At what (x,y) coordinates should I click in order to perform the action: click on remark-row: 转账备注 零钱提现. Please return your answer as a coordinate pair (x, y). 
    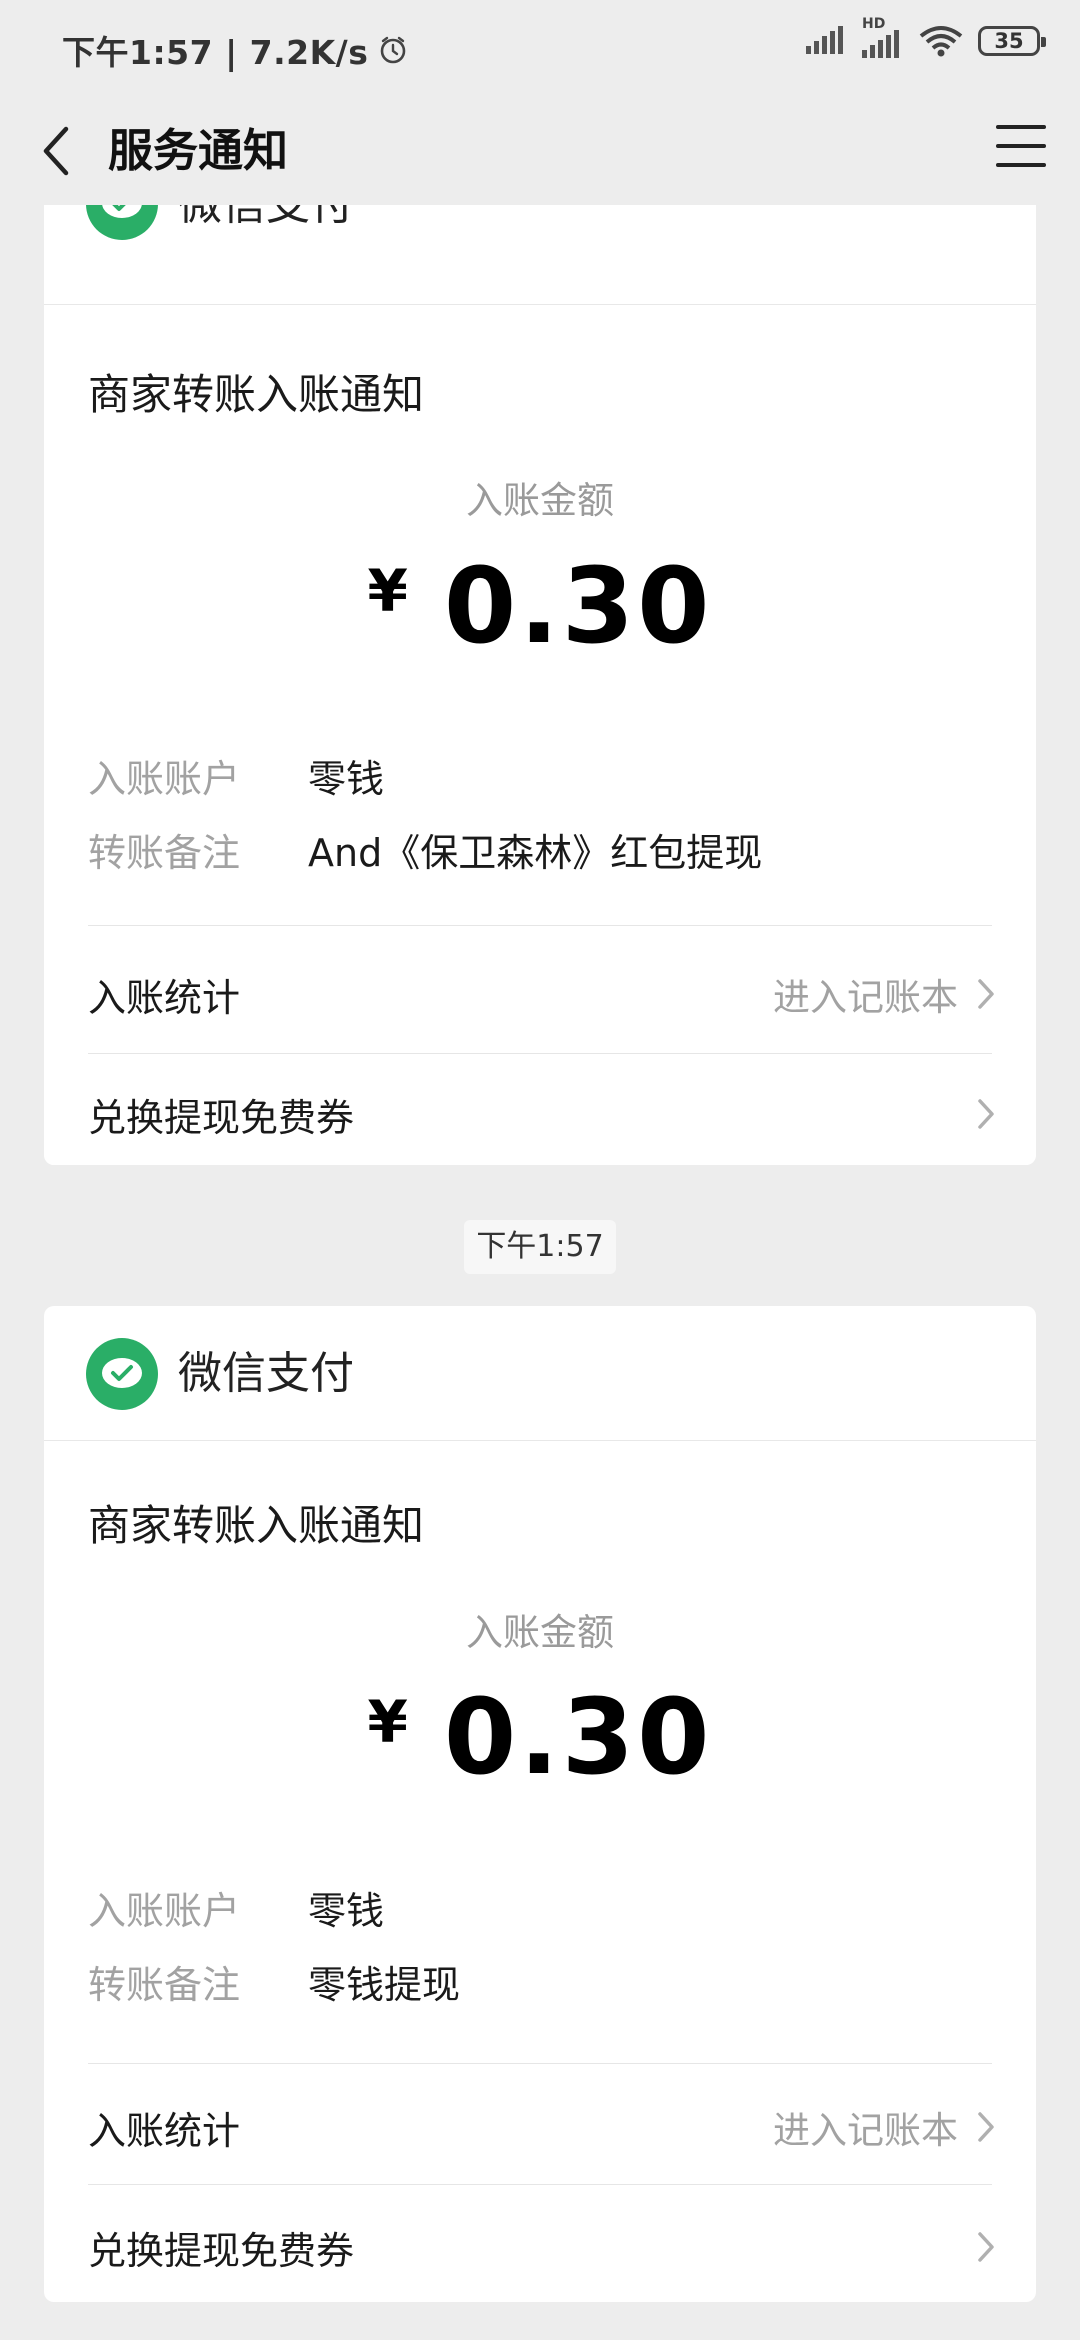
    Looking at the image, I should click on (274, 1981).